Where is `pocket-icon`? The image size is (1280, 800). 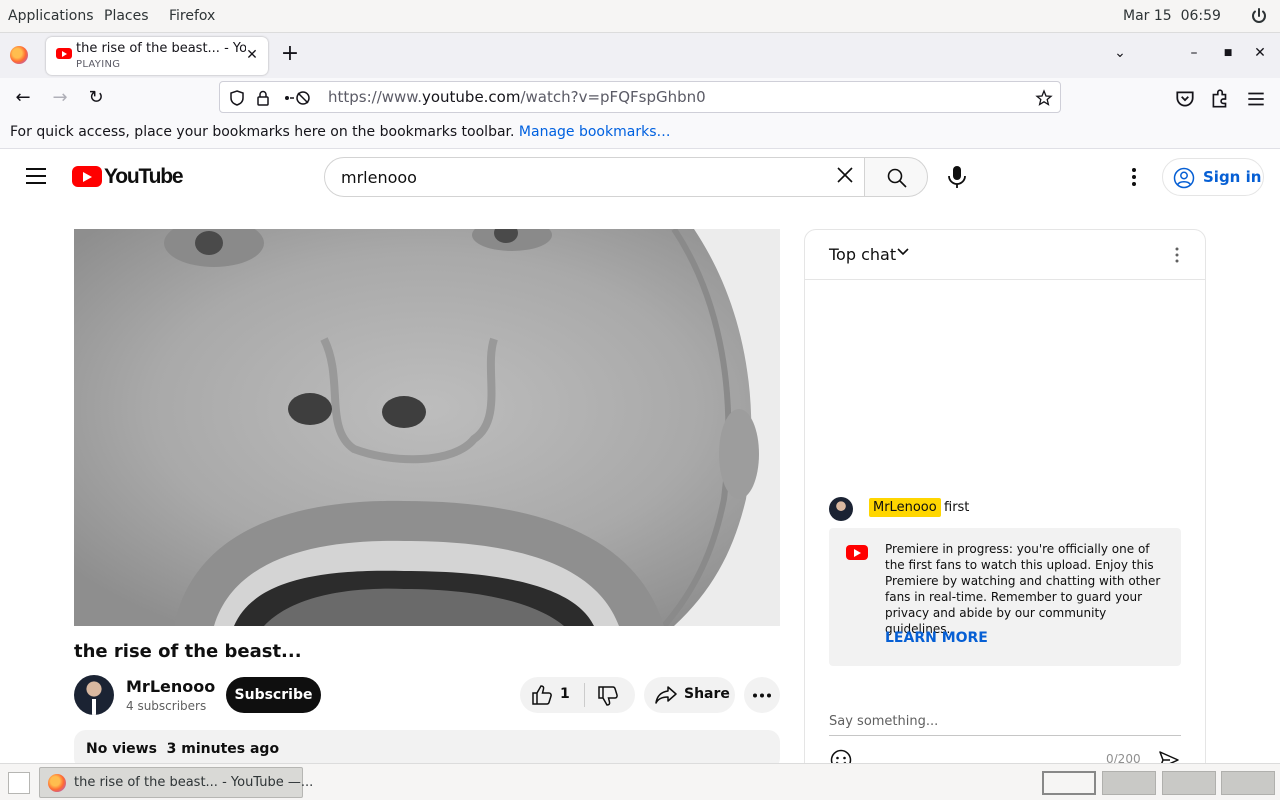
pocket-icon is located at coordinates (1185, 99).